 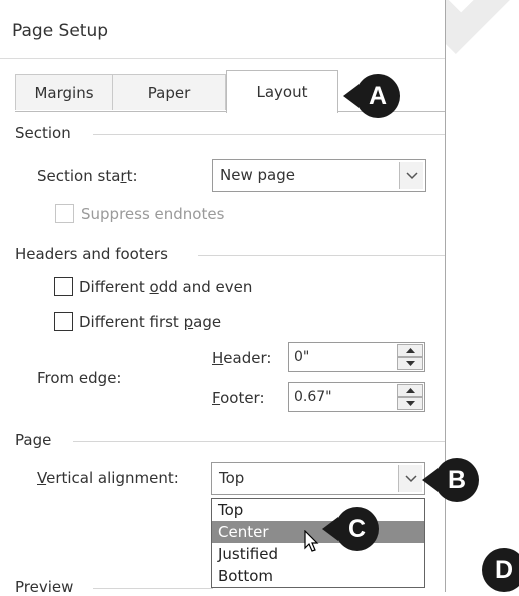 I want to click on header-spinner, so click(x=410, y=357).